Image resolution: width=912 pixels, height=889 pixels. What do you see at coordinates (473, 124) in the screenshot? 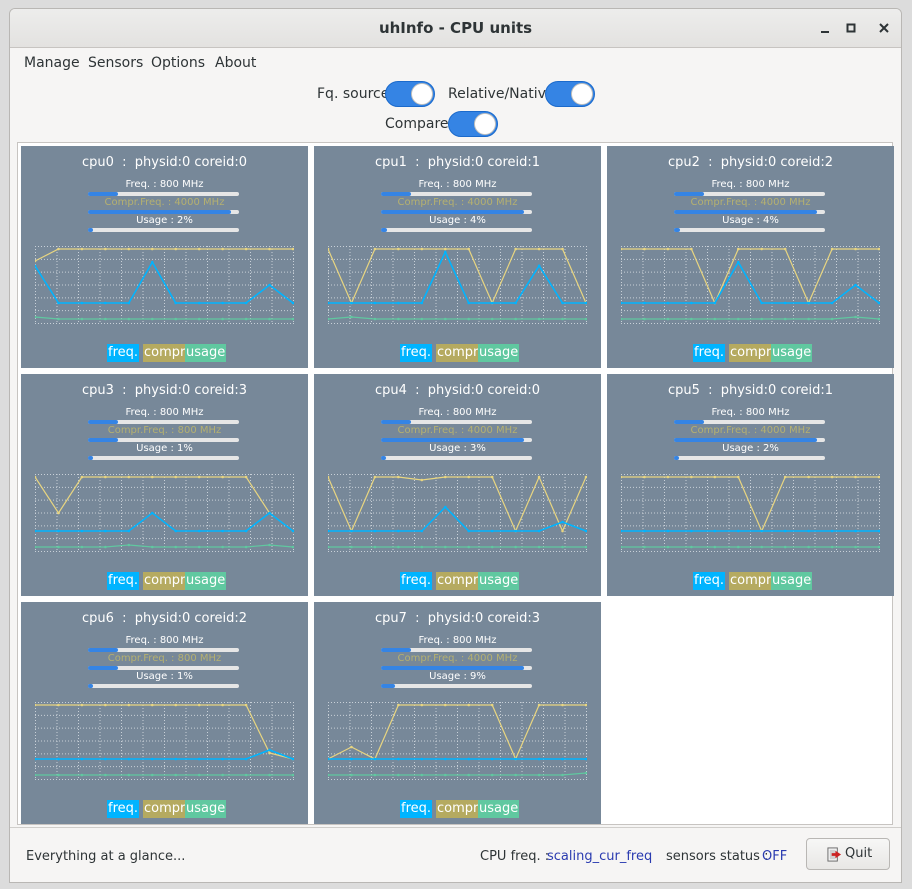
I see `compare-switch` at bounding box center [473, 124].